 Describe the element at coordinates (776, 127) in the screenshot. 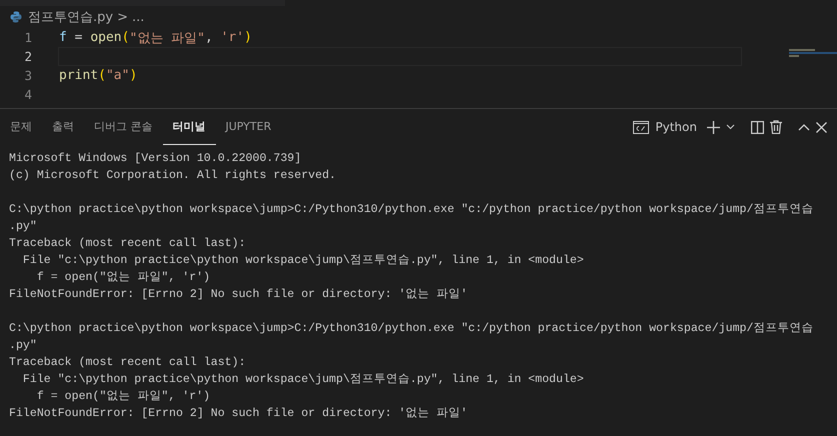

I see `trash-icon` at that location.